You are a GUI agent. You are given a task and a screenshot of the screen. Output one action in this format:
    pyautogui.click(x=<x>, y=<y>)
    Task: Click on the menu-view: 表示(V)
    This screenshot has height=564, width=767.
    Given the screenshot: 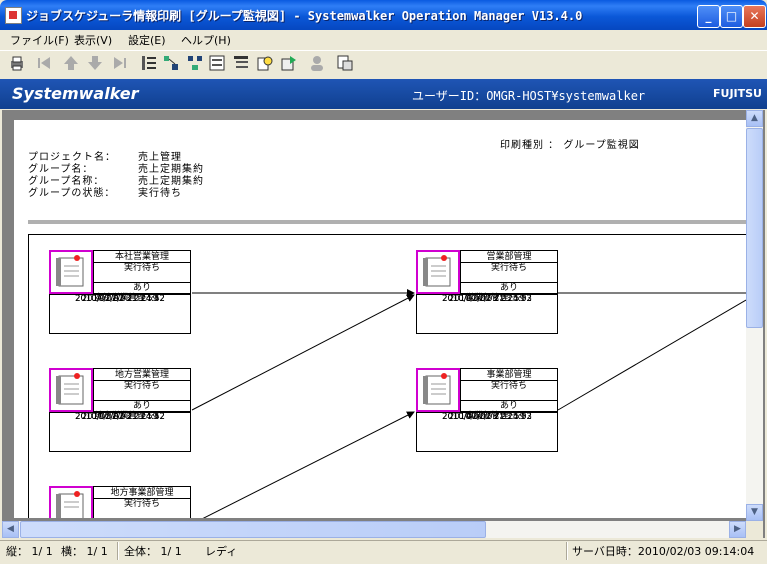 What is the action you would take?
    pyautogui.click(x=93, y=40)
    